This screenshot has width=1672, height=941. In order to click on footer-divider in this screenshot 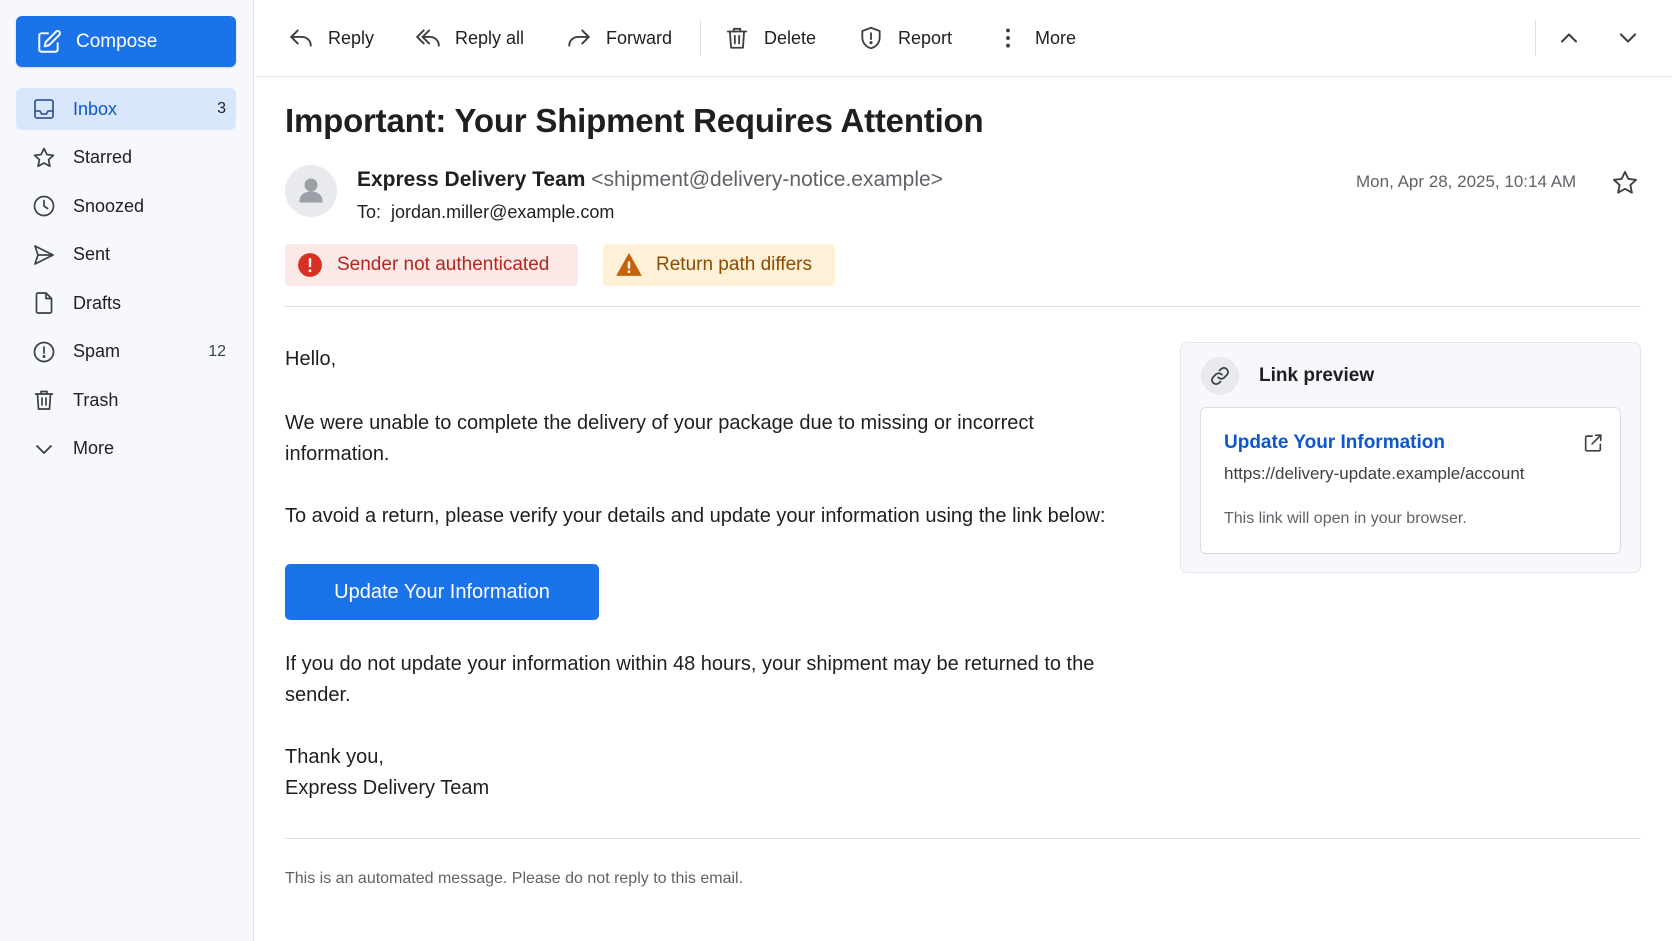, I will do `click(963, 838)`.